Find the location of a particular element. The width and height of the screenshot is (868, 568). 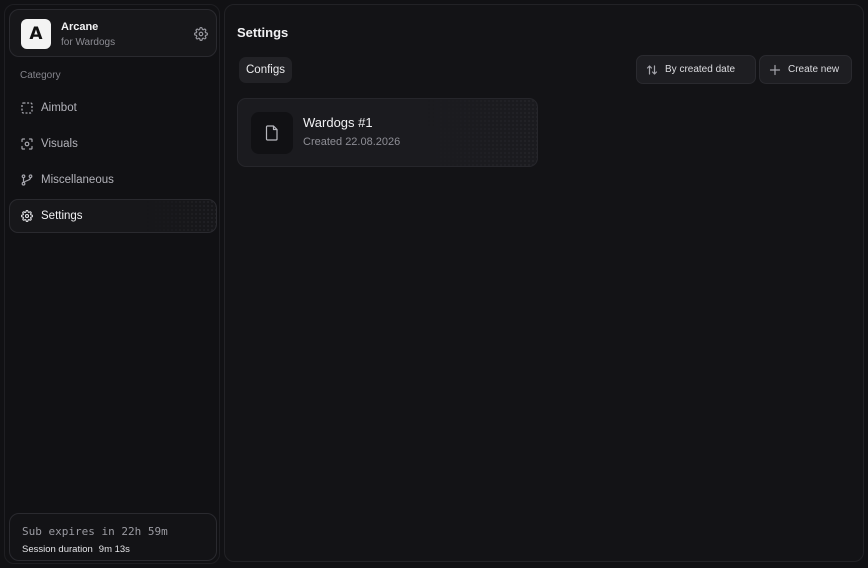

sidebar-item-label: Miscellaneous is located at coordinates (77, 180).